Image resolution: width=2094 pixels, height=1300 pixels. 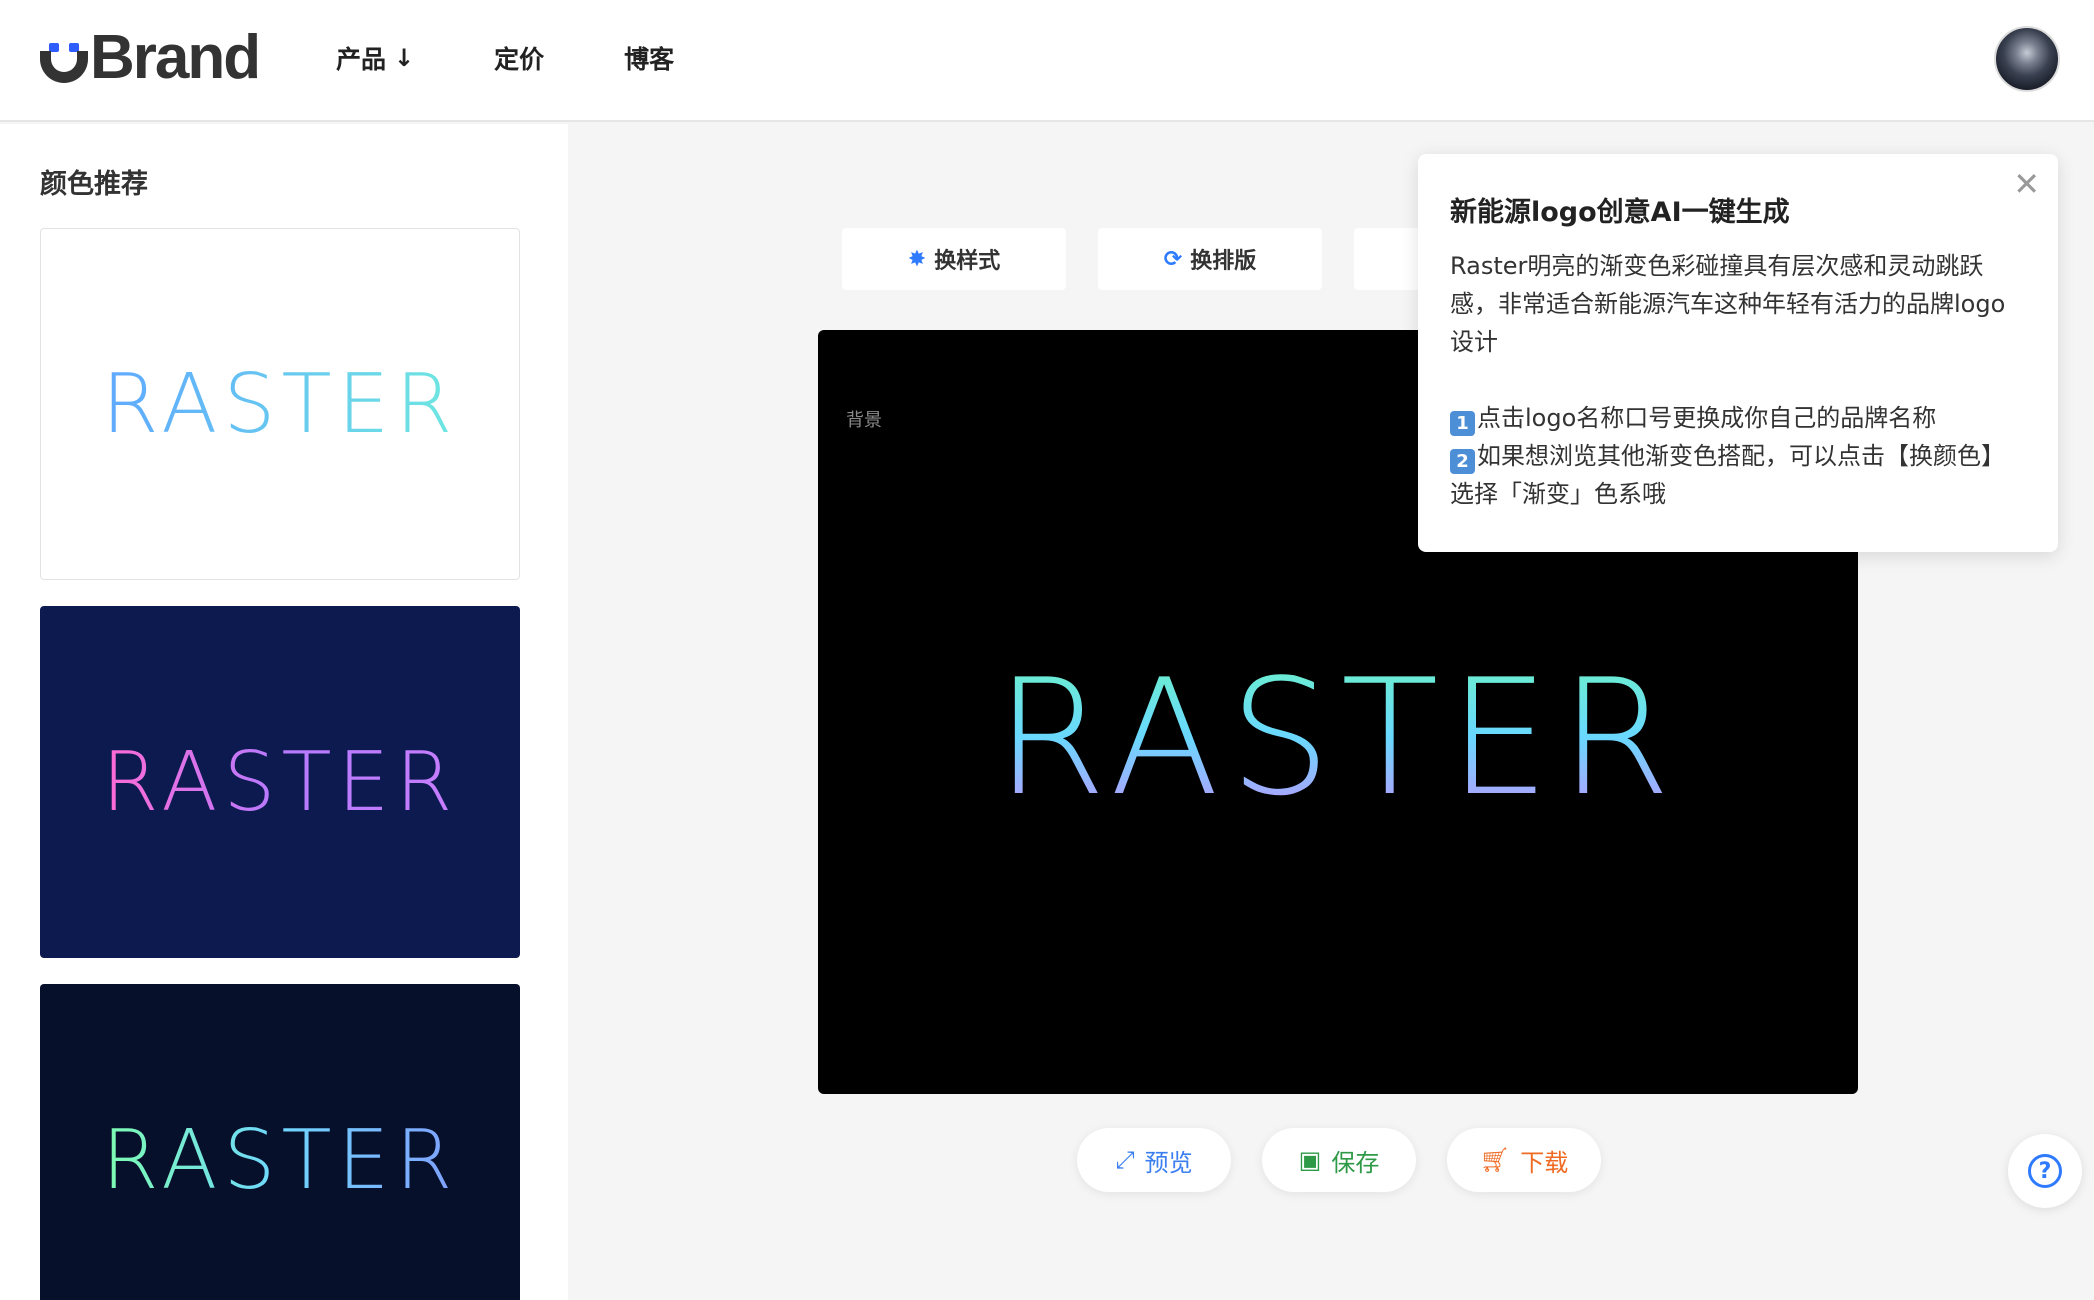 I want to click on popover-title: 新能源logo创意AI一键生成, so click(x=1620, y=212).